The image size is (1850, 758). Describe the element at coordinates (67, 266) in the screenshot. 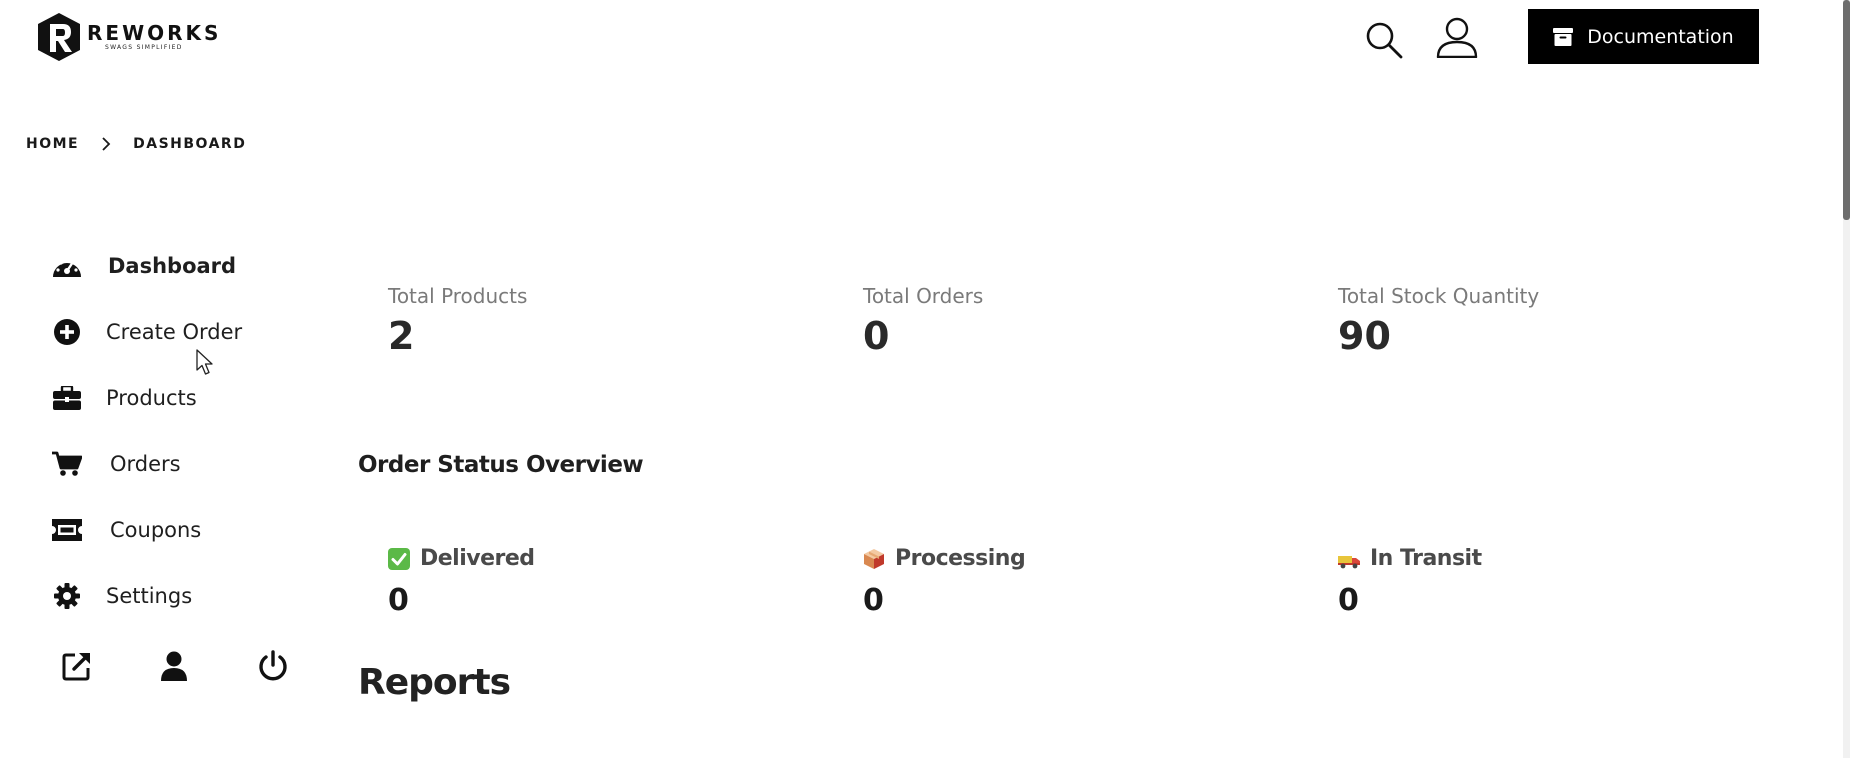

I see `speedometer-icon` at that location.